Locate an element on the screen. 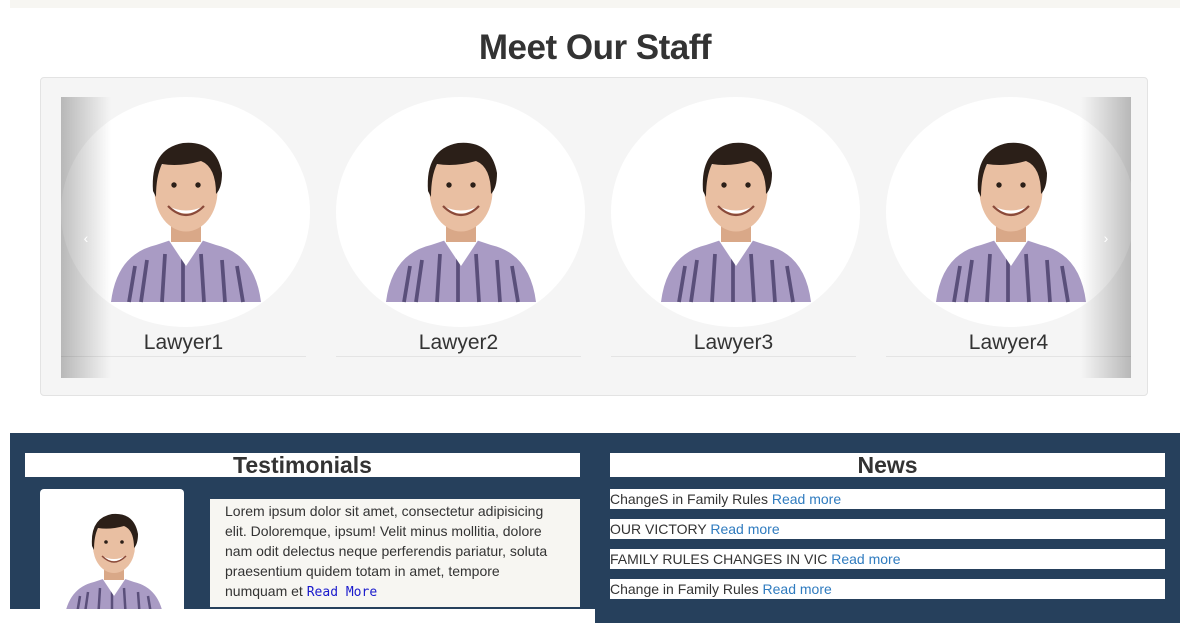 Image resolution: width=1197 pixels, height=623 pixels. staff-name: Lawyer2 is located at coordinates (458, 342).